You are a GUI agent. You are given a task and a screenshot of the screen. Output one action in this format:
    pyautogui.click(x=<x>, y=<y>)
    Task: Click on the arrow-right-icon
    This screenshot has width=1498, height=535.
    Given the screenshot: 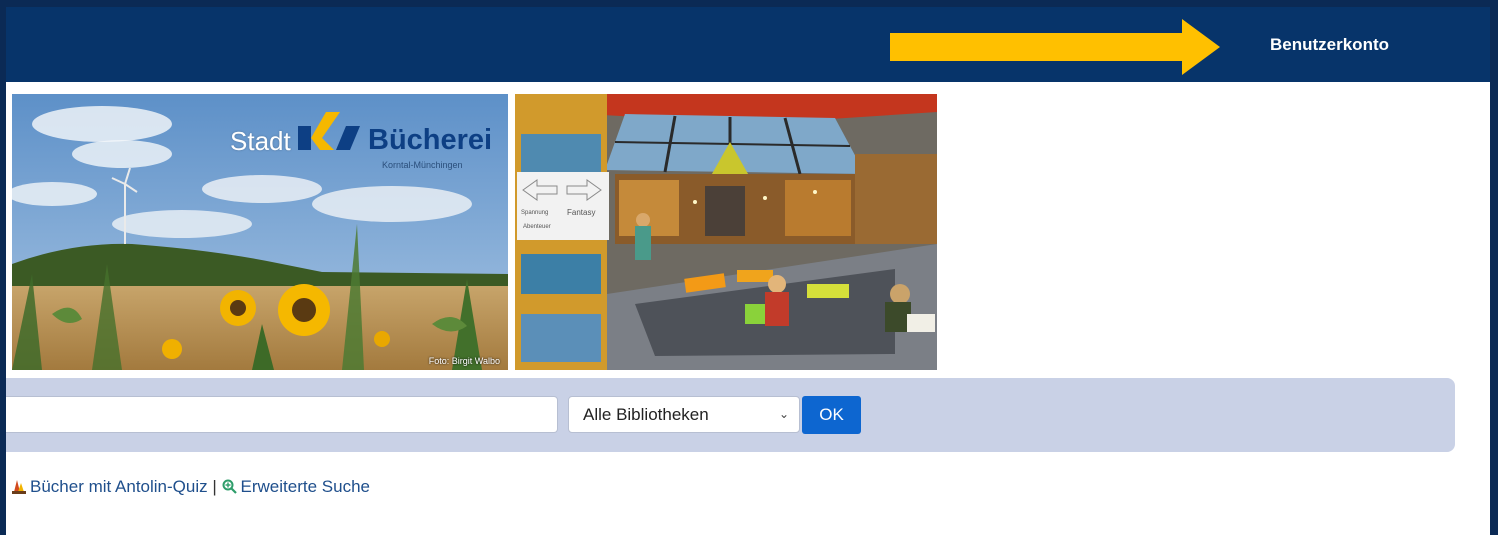 What is the action you would take?
    pyautogui.click(x=1055, y=47)
    